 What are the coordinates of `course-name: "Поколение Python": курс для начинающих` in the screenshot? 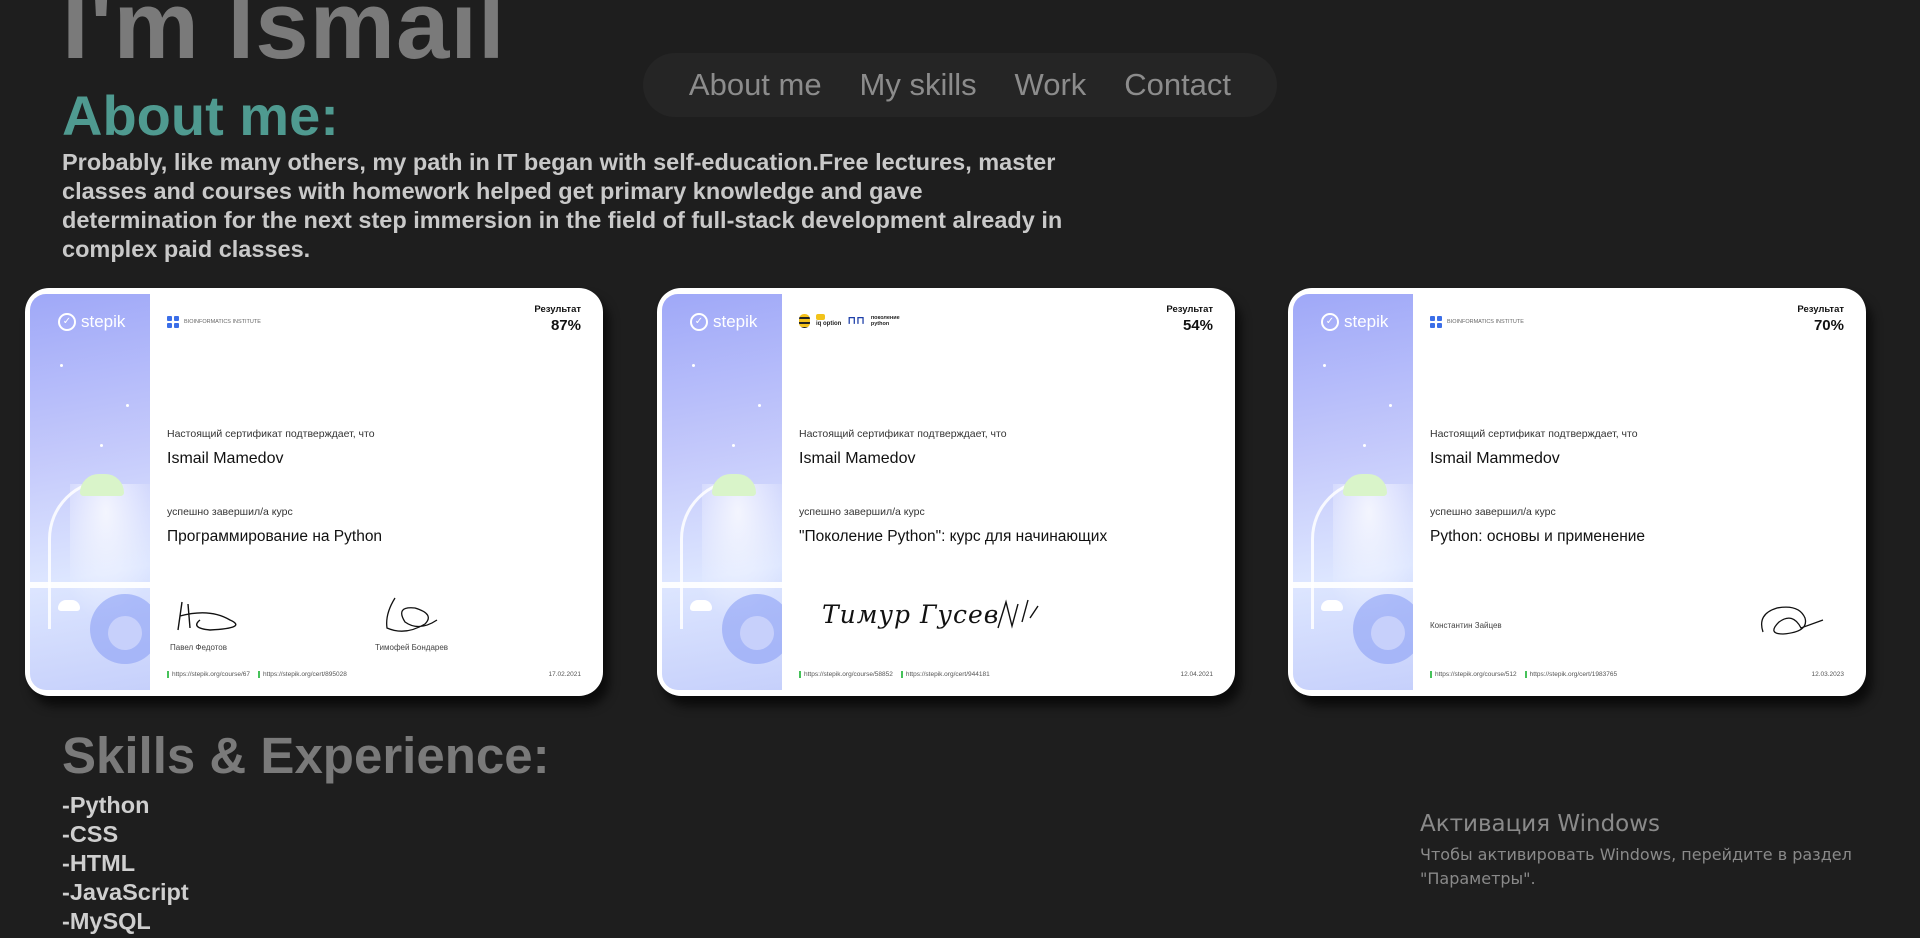 It's located at (953, 536).